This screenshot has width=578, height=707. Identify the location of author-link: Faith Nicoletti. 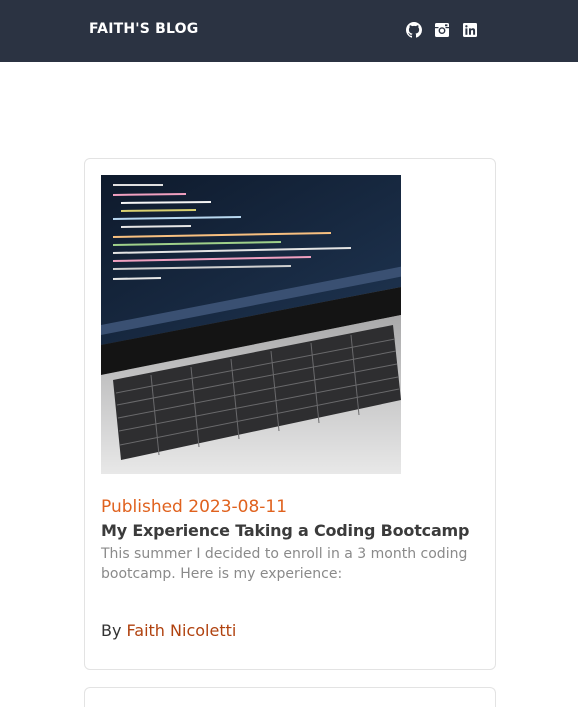
(182, 630).